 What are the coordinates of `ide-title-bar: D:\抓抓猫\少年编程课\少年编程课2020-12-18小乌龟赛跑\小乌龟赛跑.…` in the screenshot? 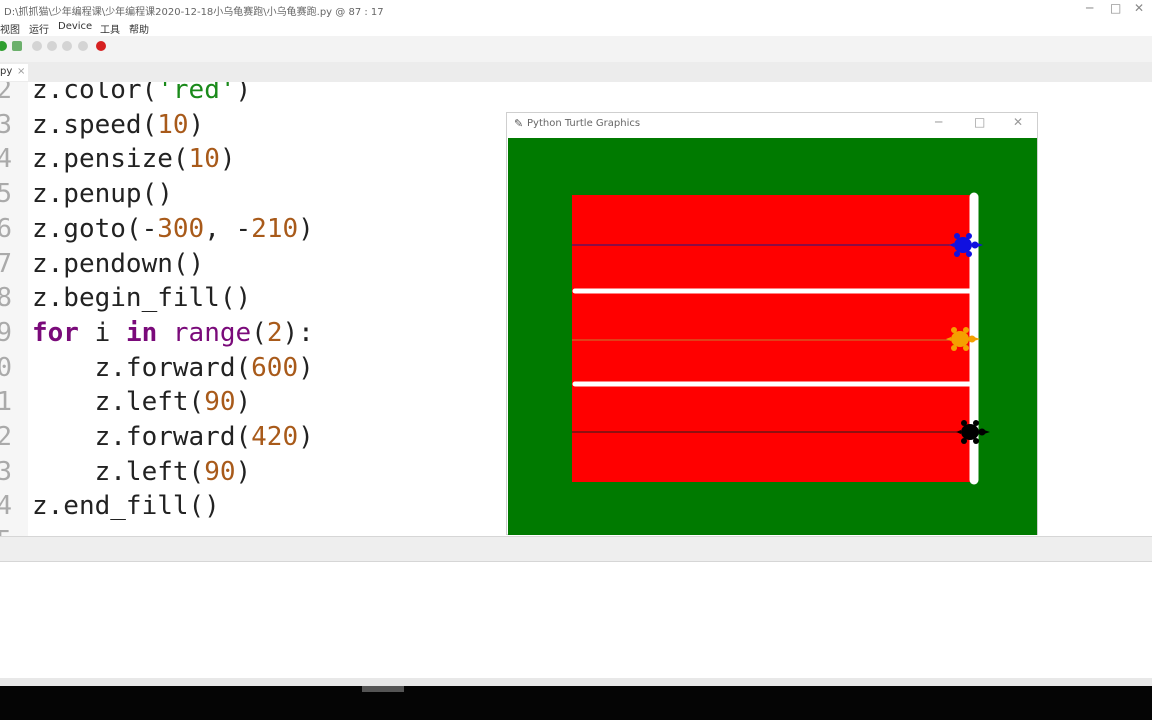 It's located at (576, 10).